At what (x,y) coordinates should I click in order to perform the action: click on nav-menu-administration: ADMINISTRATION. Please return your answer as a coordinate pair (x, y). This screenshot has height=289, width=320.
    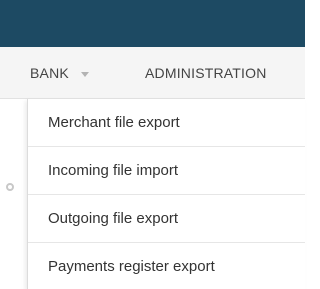
    Looking at the image, I should click on (206, 73).